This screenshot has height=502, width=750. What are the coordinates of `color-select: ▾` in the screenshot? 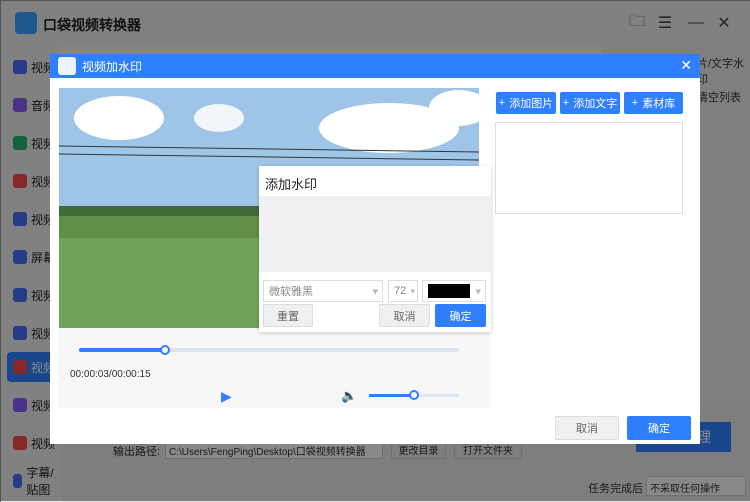 It's located at (454, 291).